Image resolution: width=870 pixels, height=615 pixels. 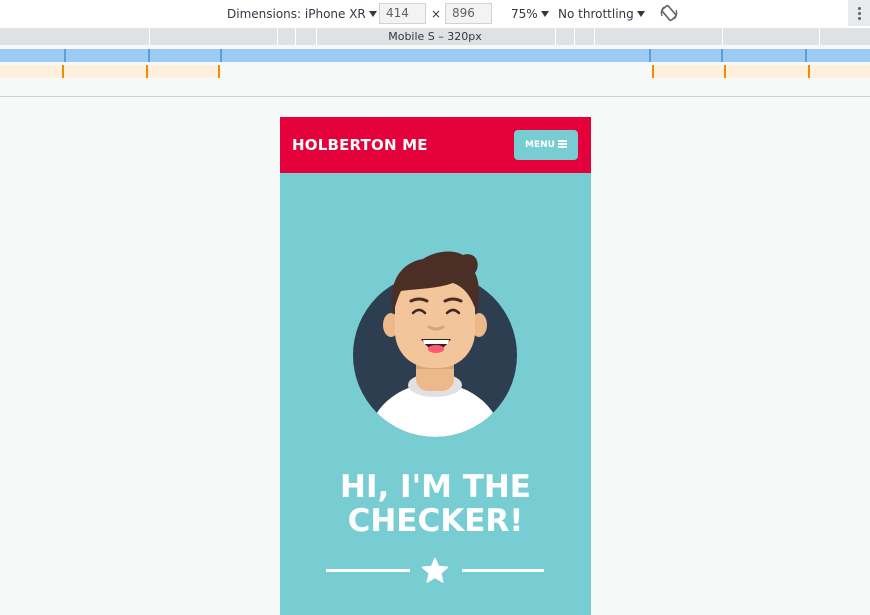 I want to click on height-input: 896, so click(x=468, y=13).